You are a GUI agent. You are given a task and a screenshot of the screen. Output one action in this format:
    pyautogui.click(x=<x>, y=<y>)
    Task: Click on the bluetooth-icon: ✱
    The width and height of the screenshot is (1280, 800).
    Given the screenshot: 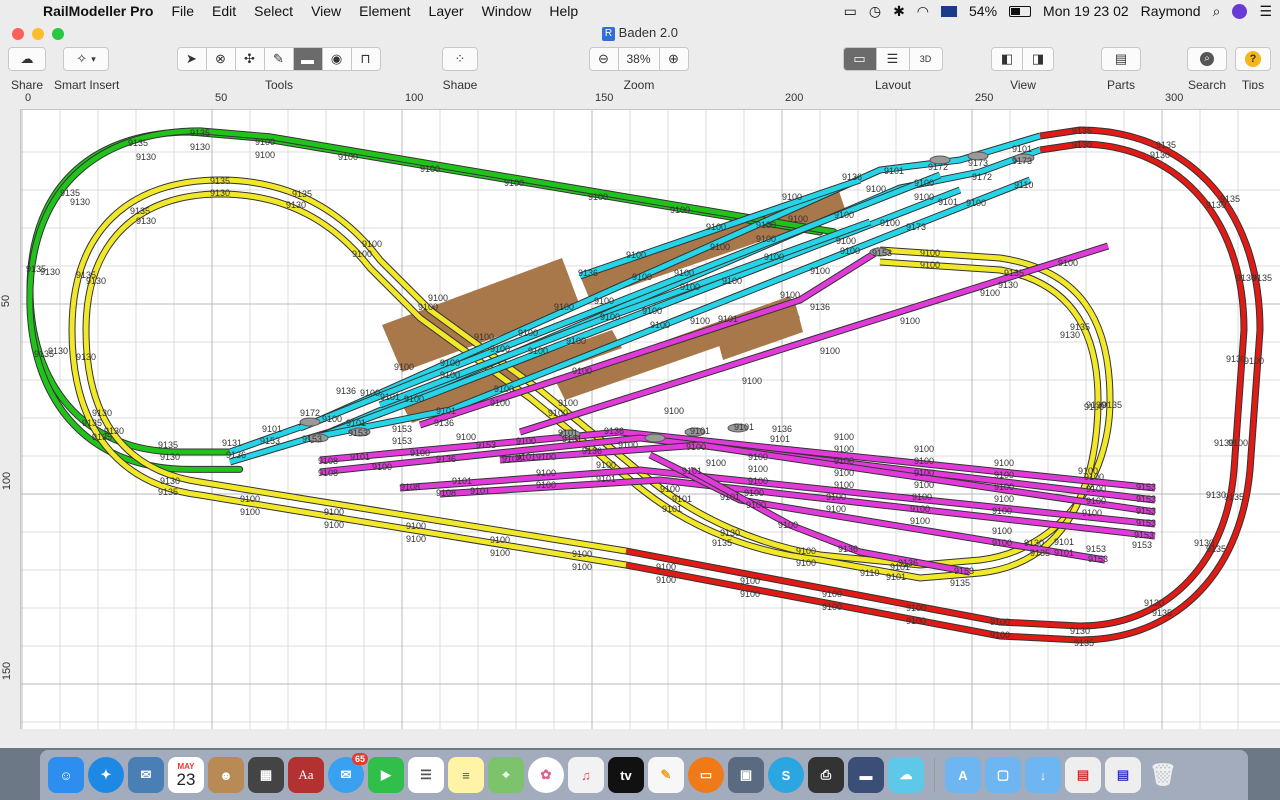 What is the action you would take?
    pyautogui.click(x=899, y=11)
    